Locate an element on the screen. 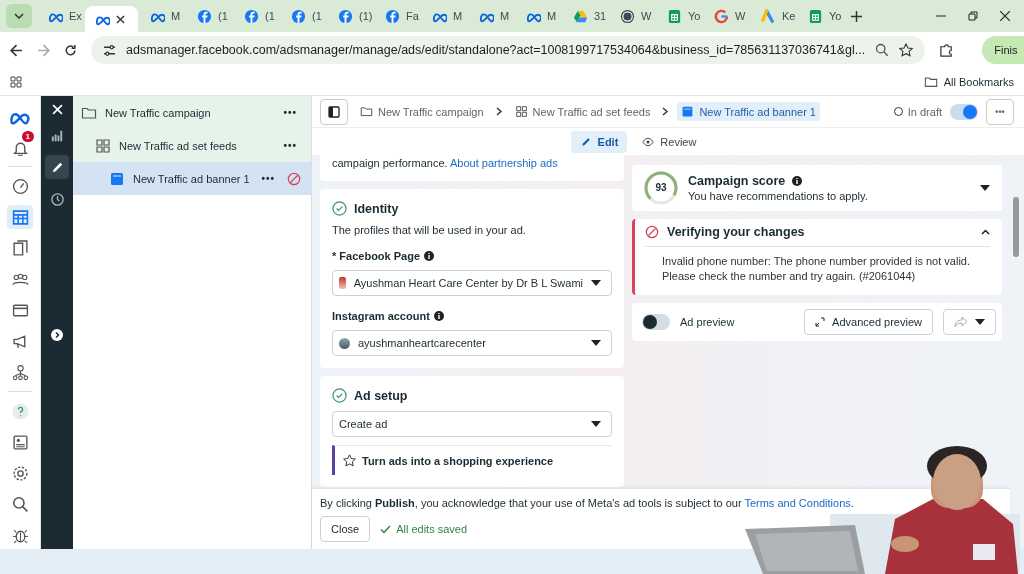  chevron-icon is located at coordinates (499, 111).